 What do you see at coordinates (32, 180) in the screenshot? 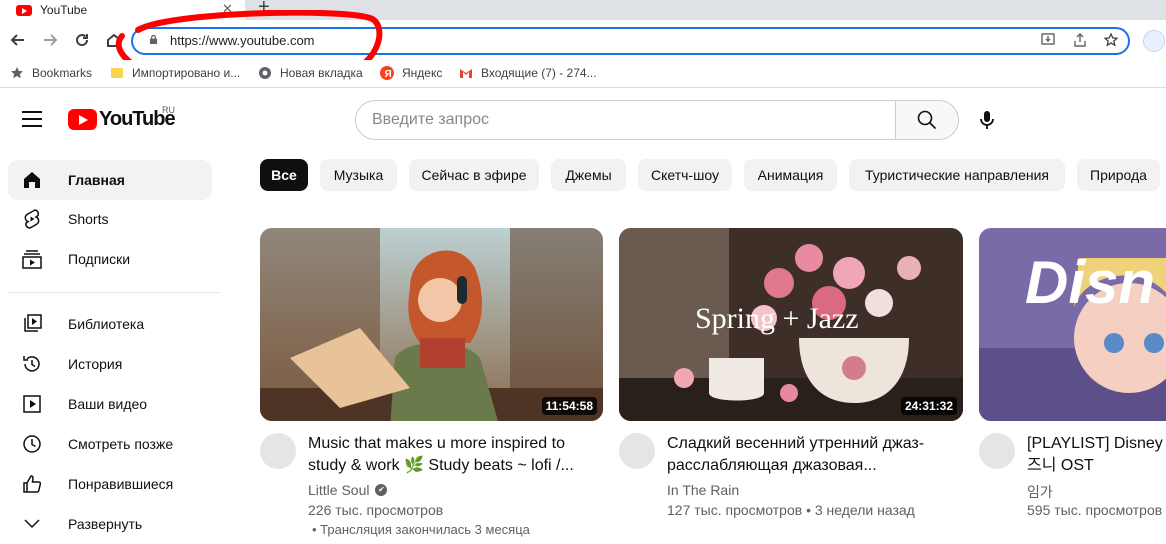
I see `home-icon` at bounding box center [32, 180].